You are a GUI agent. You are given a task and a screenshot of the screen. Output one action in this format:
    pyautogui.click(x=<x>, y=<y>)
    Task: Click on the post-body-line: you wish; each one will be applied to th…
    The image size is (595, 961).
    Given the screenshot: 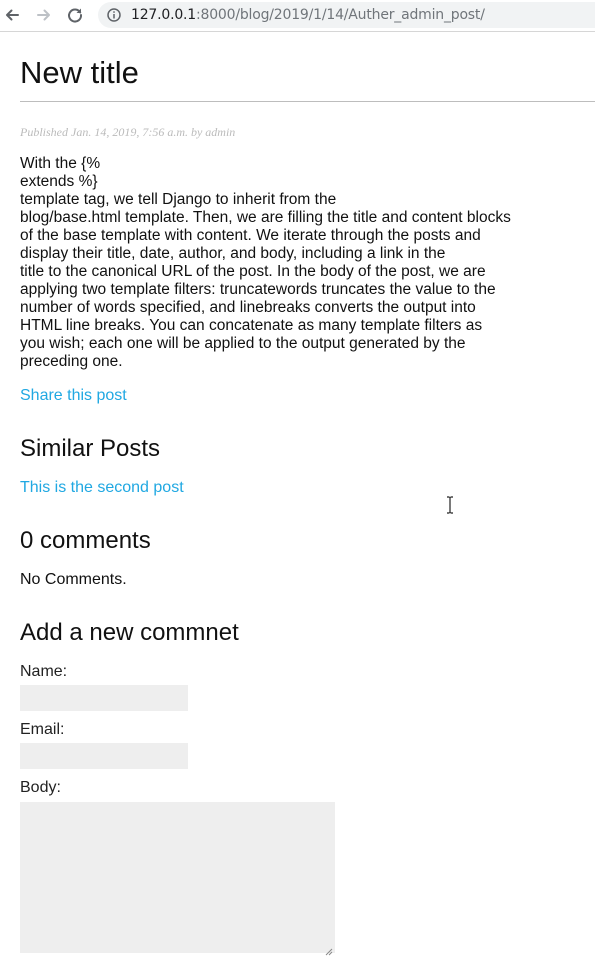 What is the action you would take?
    pyautogui.click(x=243, y=343)
    